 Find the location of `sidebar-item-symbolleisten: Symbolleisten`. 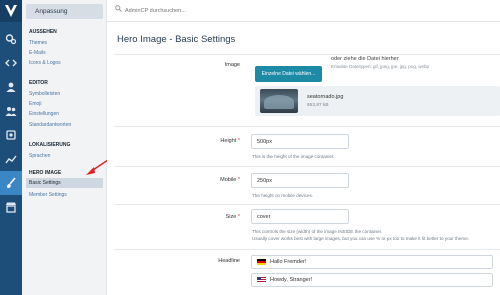

sidebar-item-symbolleisten: Symbolleisten is located at coordinates (44, 94).